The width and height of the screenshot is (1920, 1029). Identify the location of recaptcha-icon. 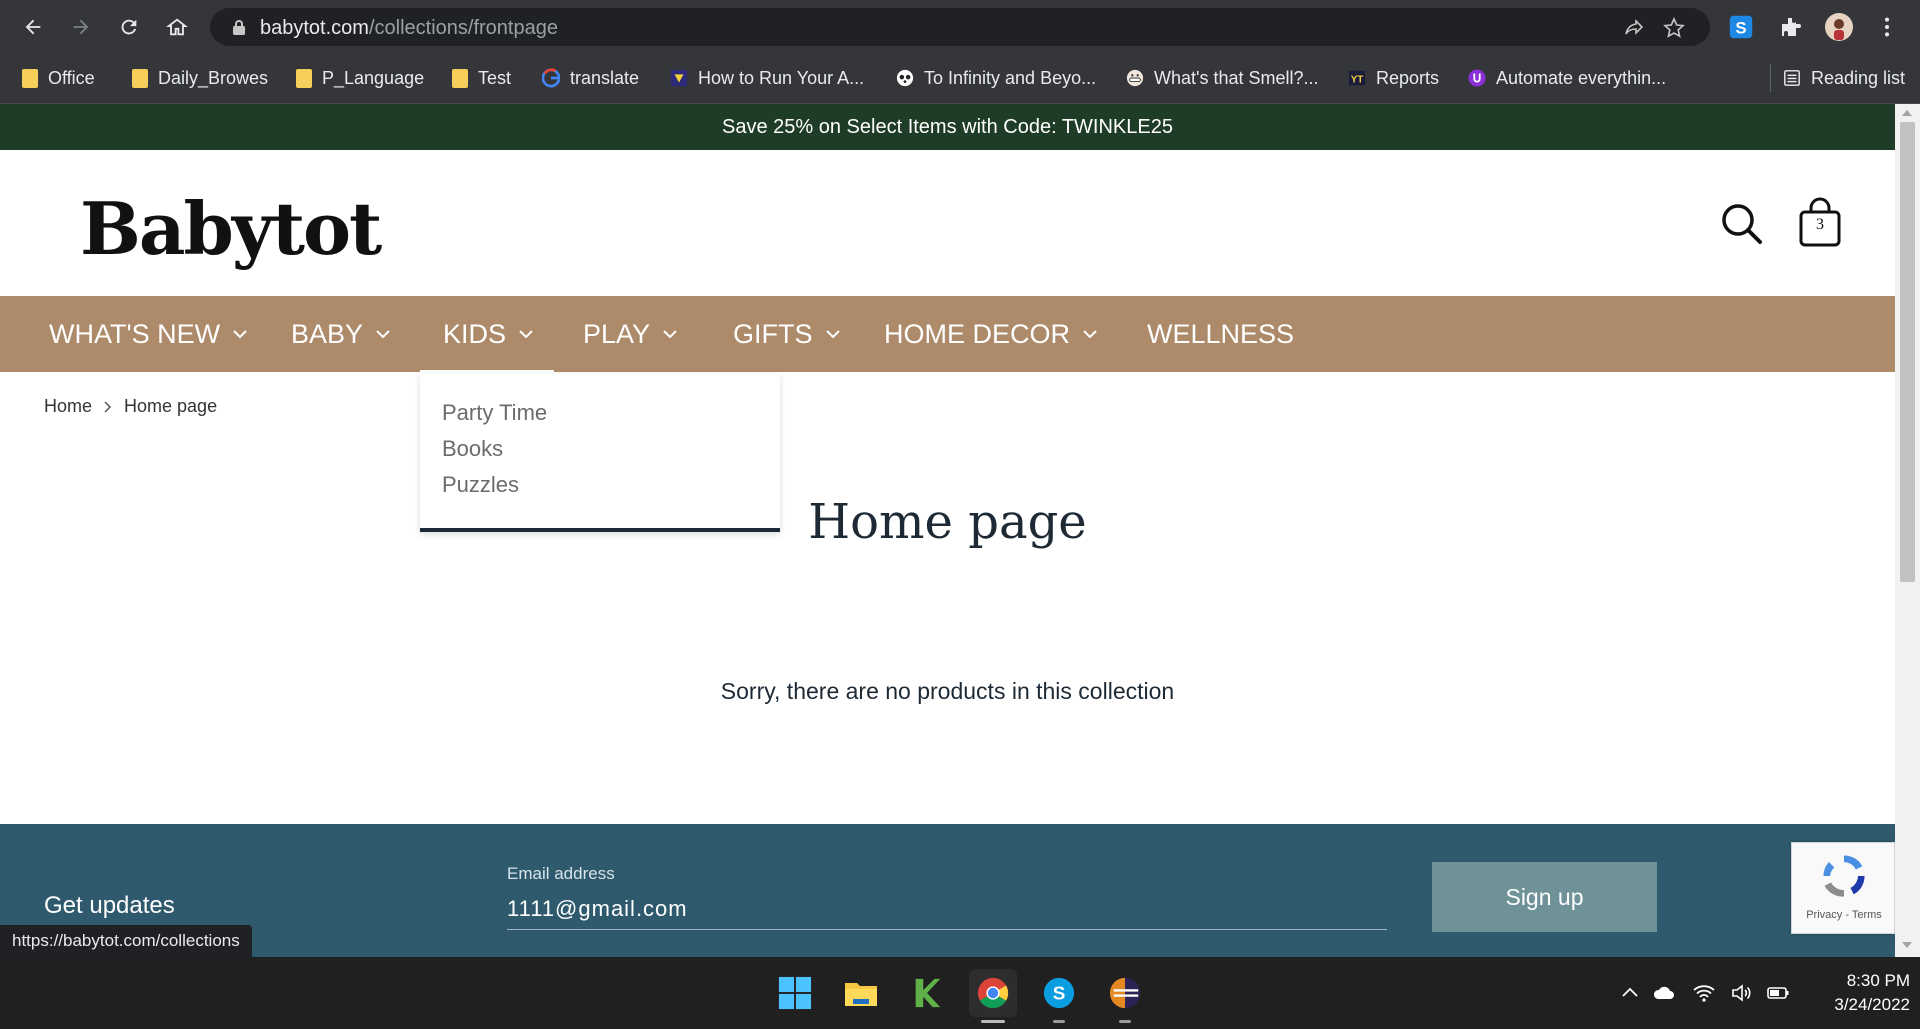
(1844, 876).